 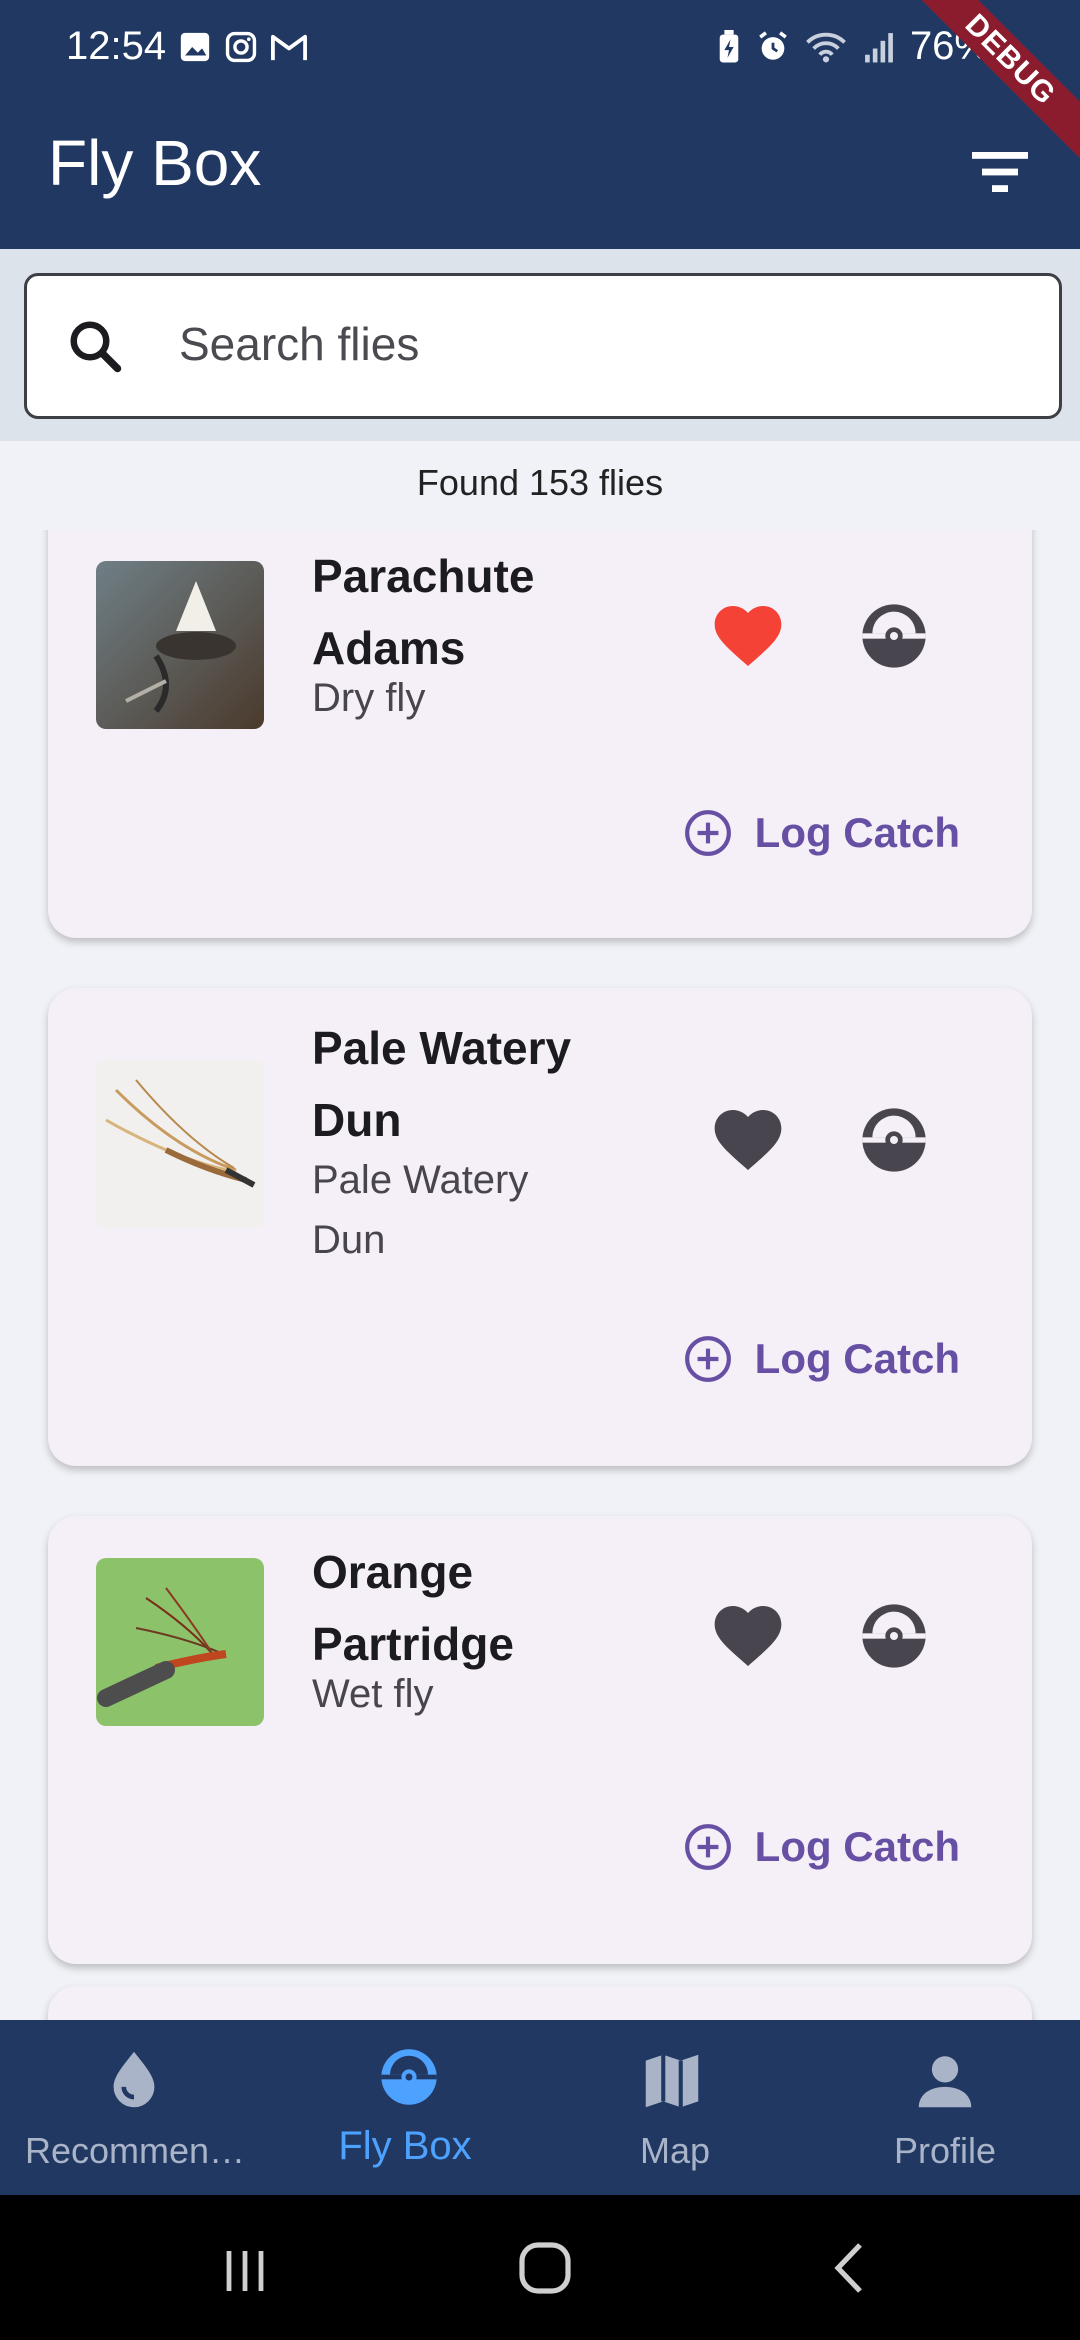 I want to click on search-input, so click(x=589, y=344).